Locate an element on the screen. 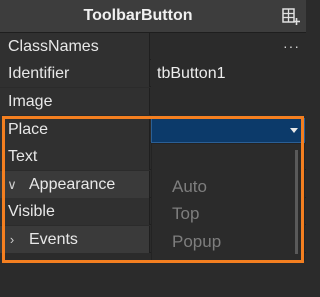 This screenshot has height=297, width=320. property-row-identifier: Identifier tbButton1 is located at coordinates (153, 73).